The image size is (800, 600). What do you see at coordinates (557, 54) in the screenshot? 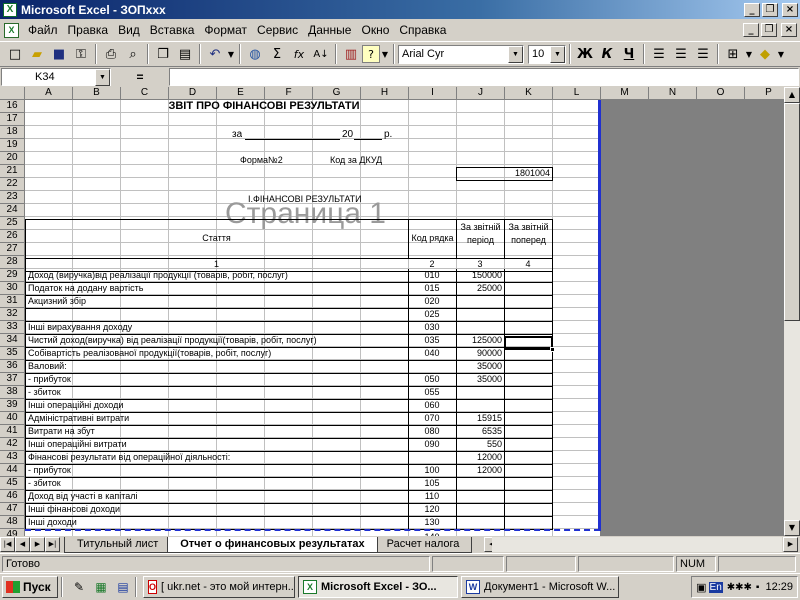
I see `chevron-down-icon: ▼` at bounding box center [557, 54].